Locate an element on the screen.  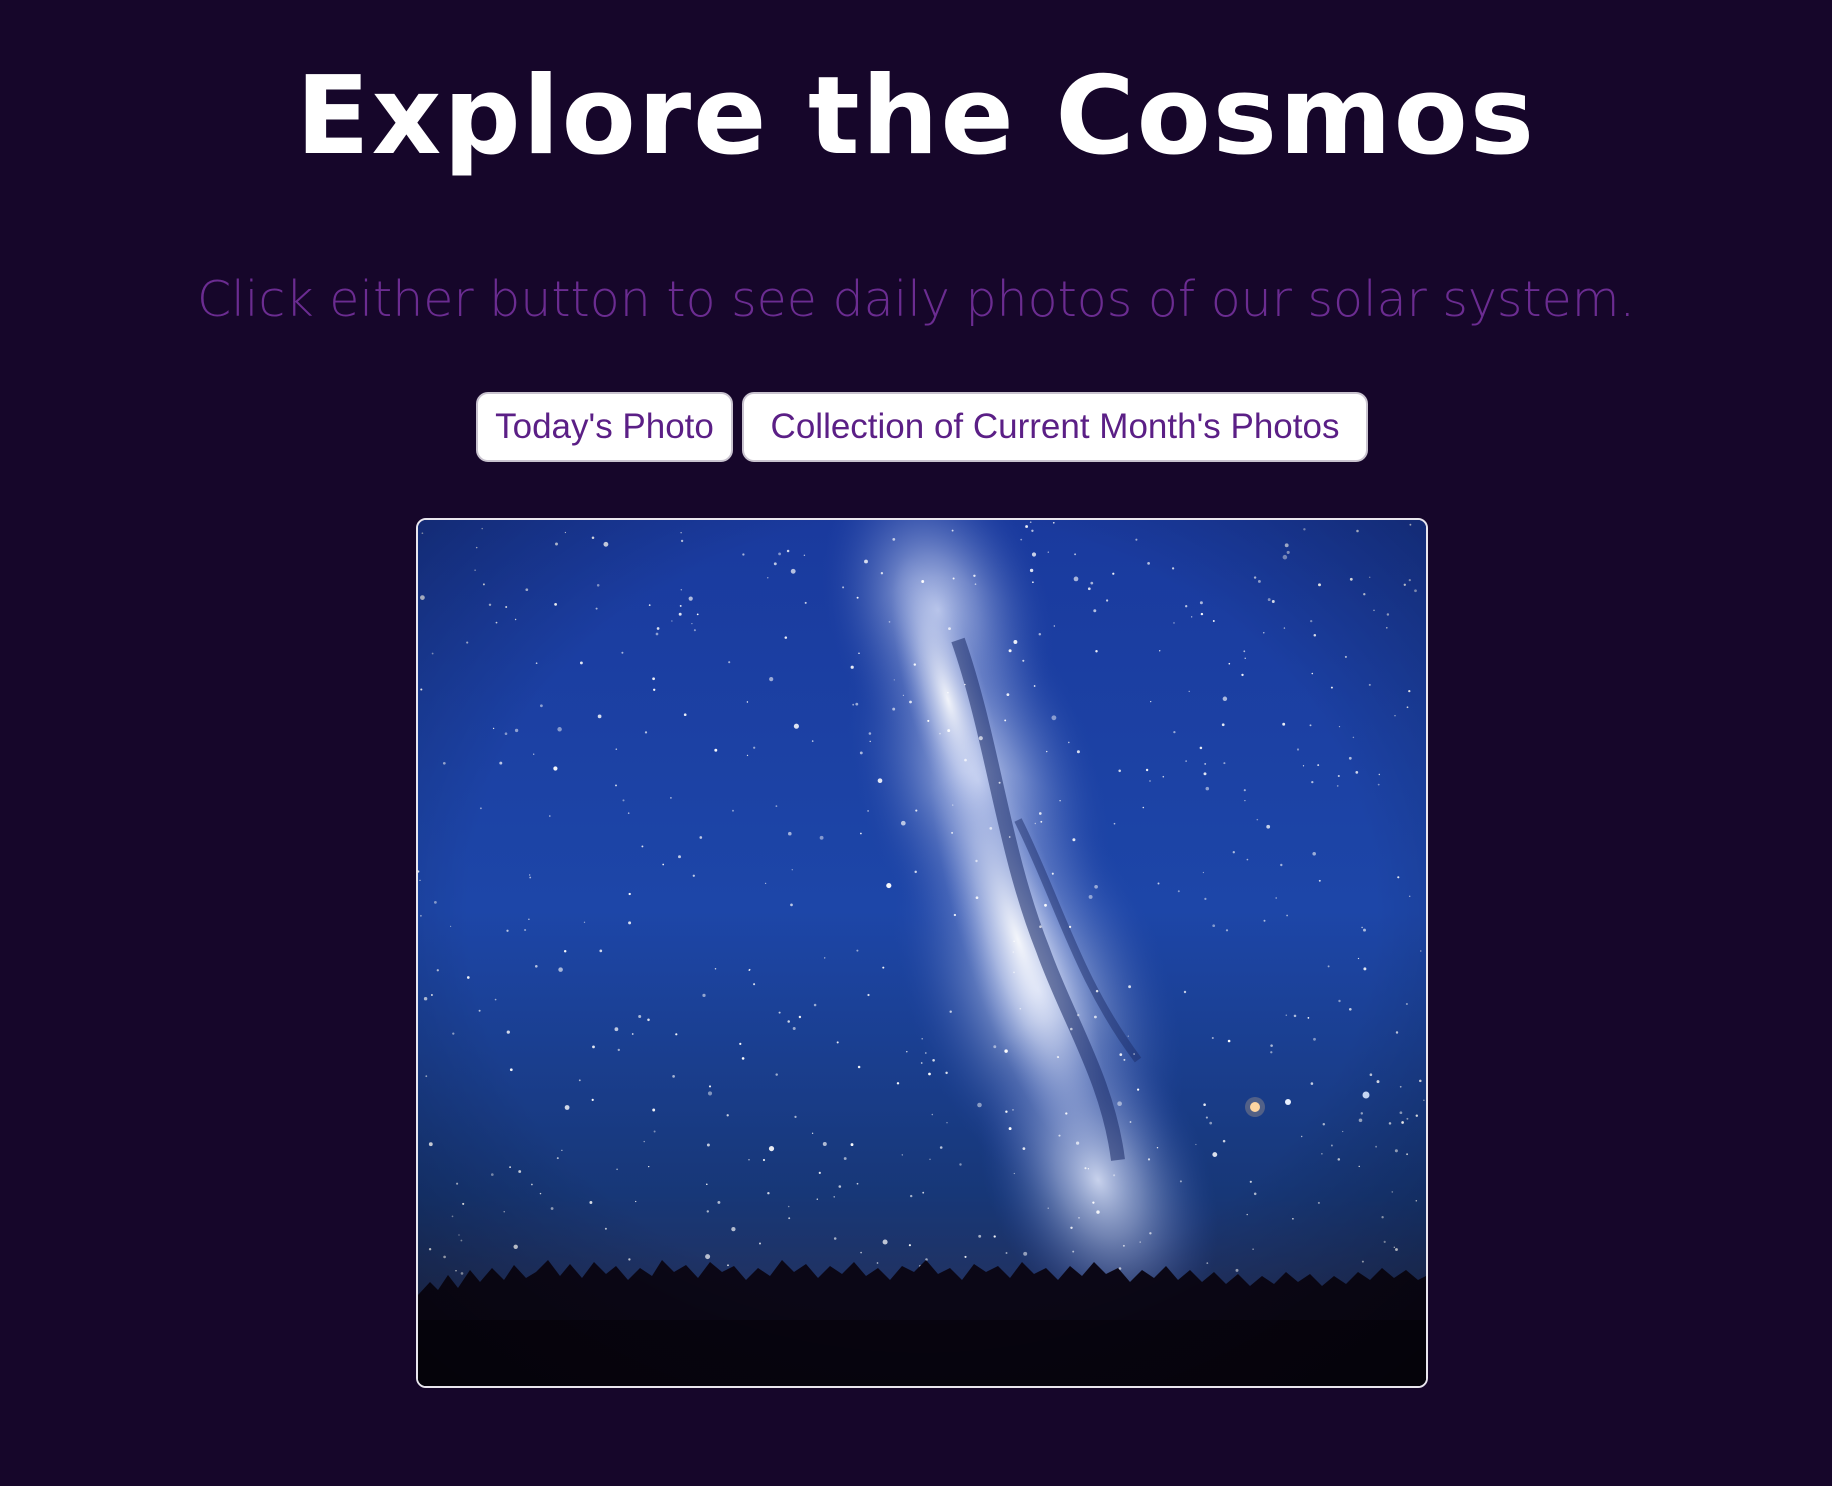
page-title: Explore the Cosmos is located at coordinates (916, 116).